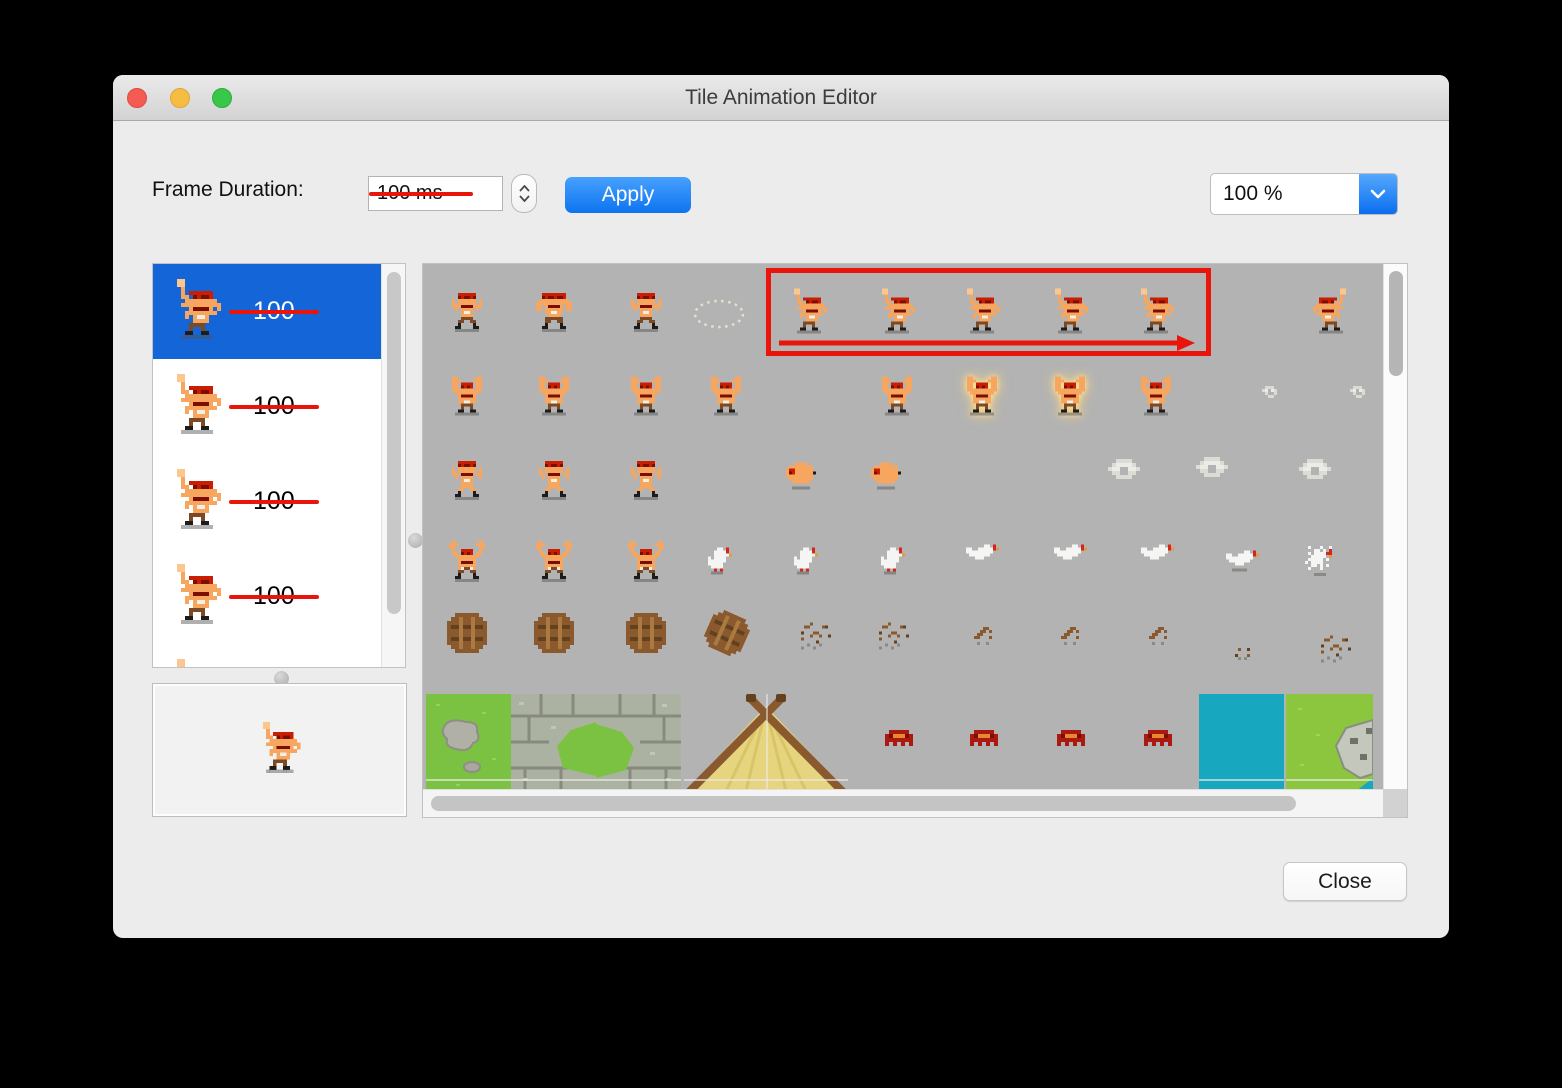 This screenshot has height=1088, width=1562. What do you see at coordinates (1244, 654) in the screenshot?
I see `wood-debris-small` at bounding box center [1244, 654].